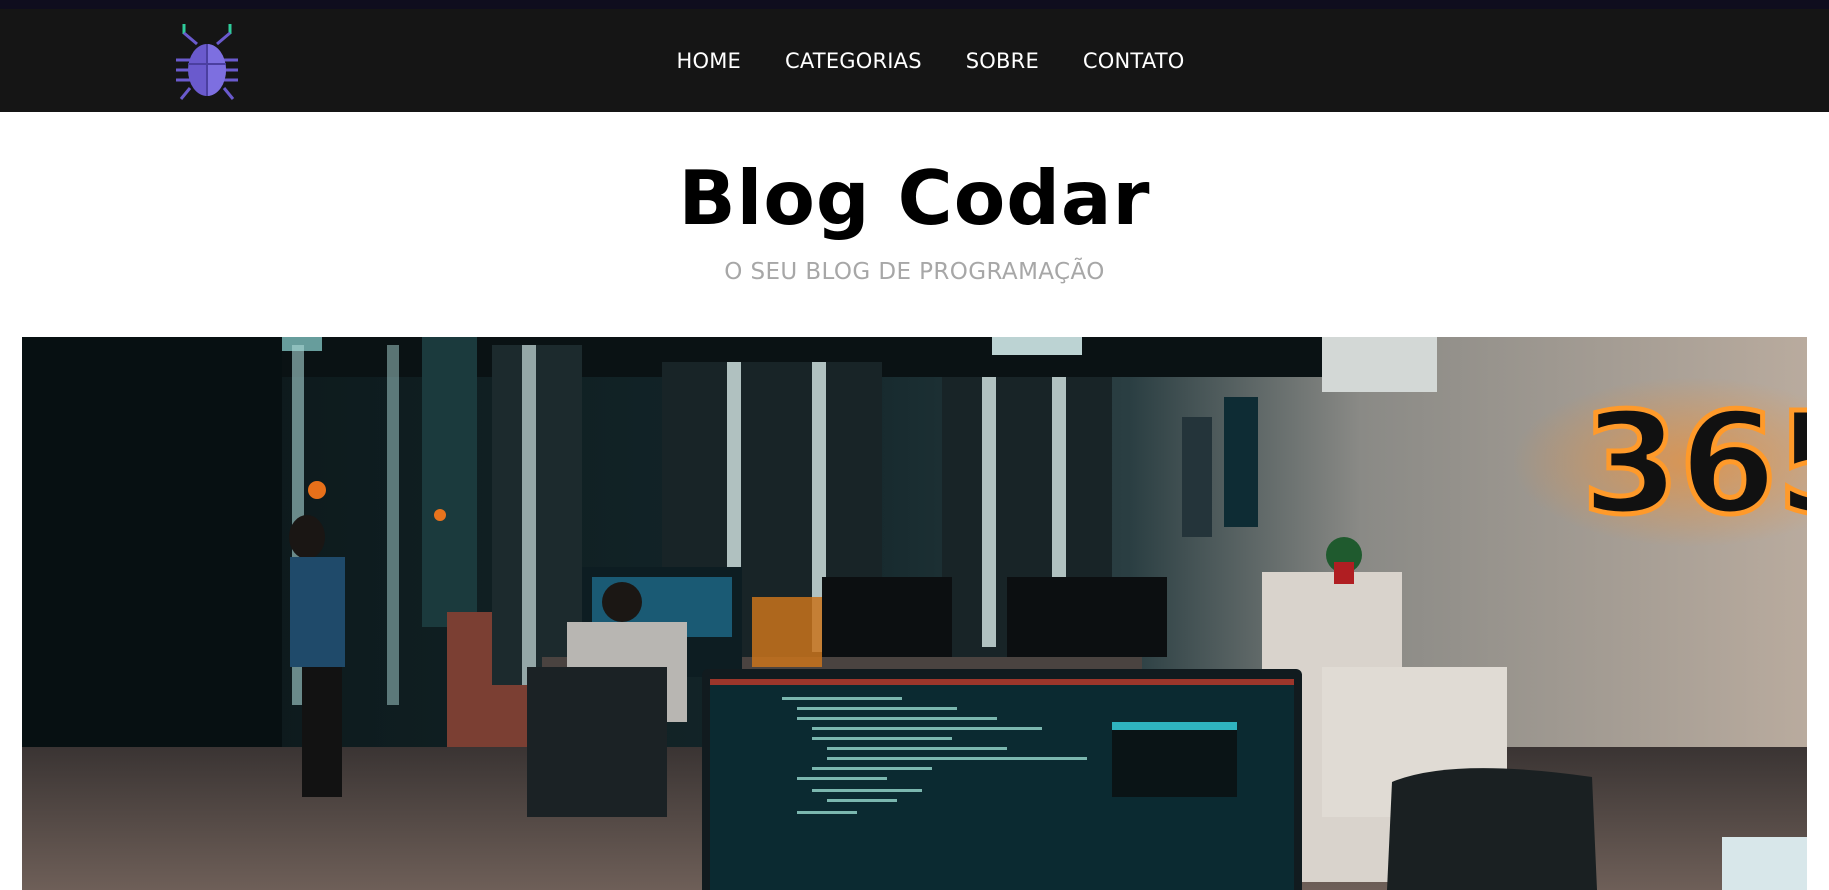  What do you see at coordinates (853, 61) in the screenshot?
I see `nav-categorias: CATEGORIAS` at bounding box center [853, 61].